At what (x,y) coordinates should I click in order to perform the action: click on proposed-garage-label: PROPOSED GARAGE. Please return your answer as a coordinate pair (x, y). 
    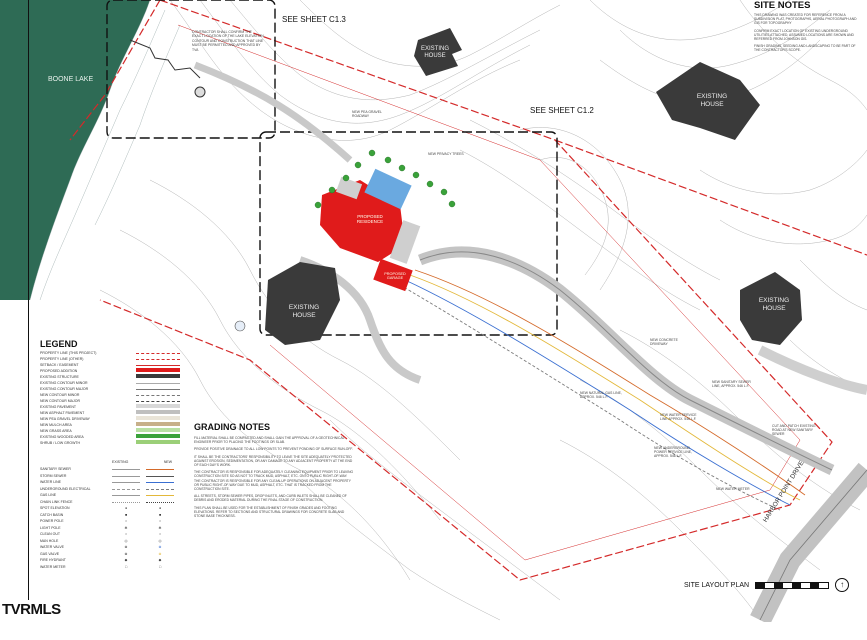
    Looking at the image, I should click on (395, 276).